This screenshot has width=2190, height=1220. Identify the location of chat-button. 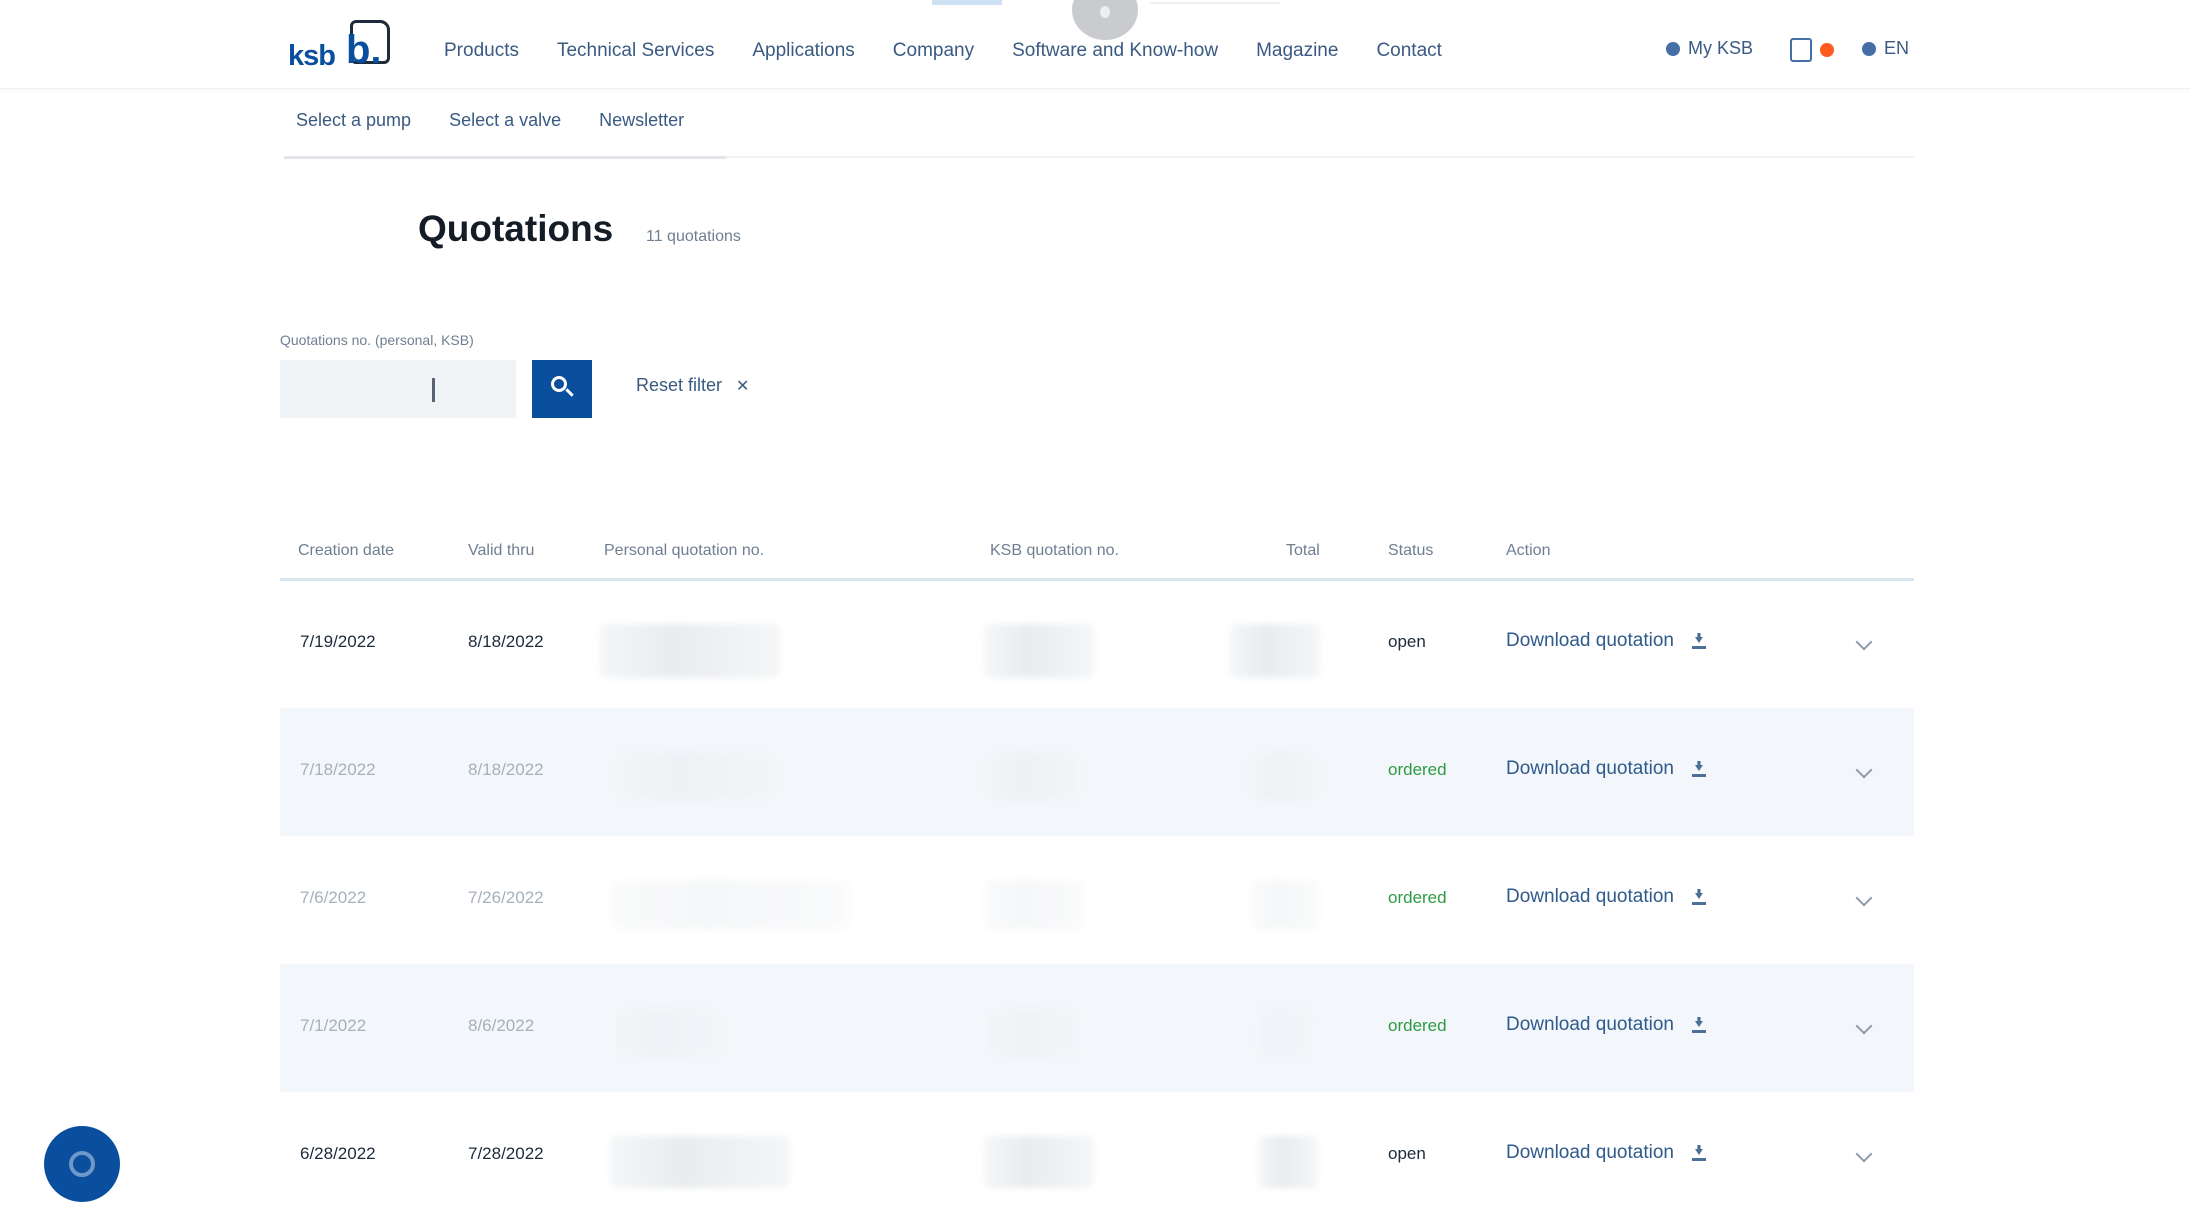
(82, 1164).